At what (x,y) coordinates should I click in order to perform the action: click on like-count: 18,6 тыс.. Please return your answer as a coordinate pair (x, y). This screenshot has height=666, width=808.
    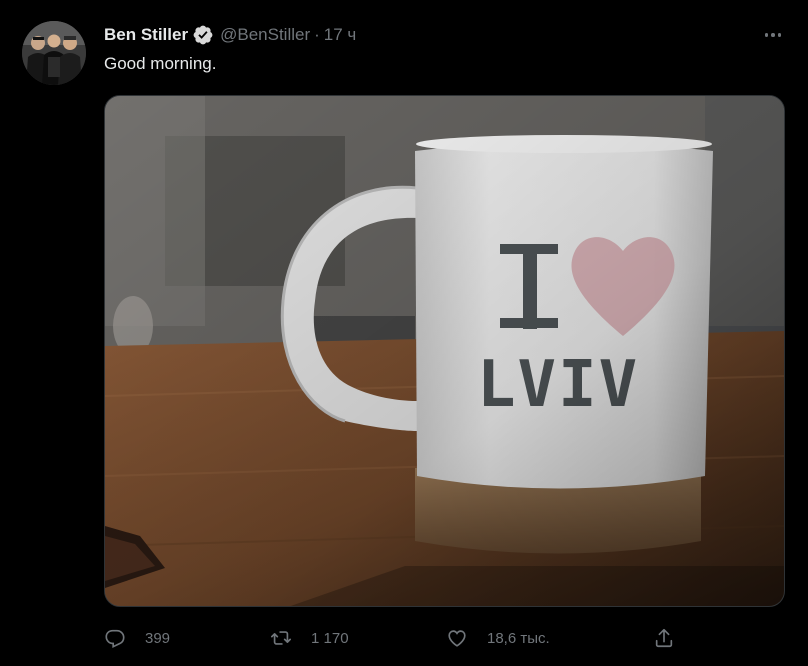
    Looking at the image, I should click on (518, 638).